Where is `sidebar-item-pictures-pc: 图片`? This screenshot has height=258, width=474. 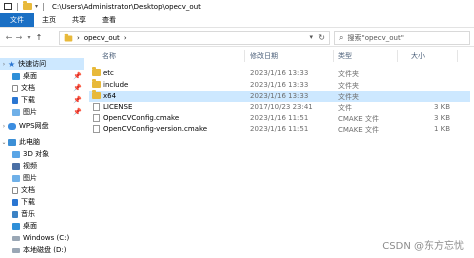 sidebar-item-pictures-pc: 图片 is located at coordinates (24, 178).